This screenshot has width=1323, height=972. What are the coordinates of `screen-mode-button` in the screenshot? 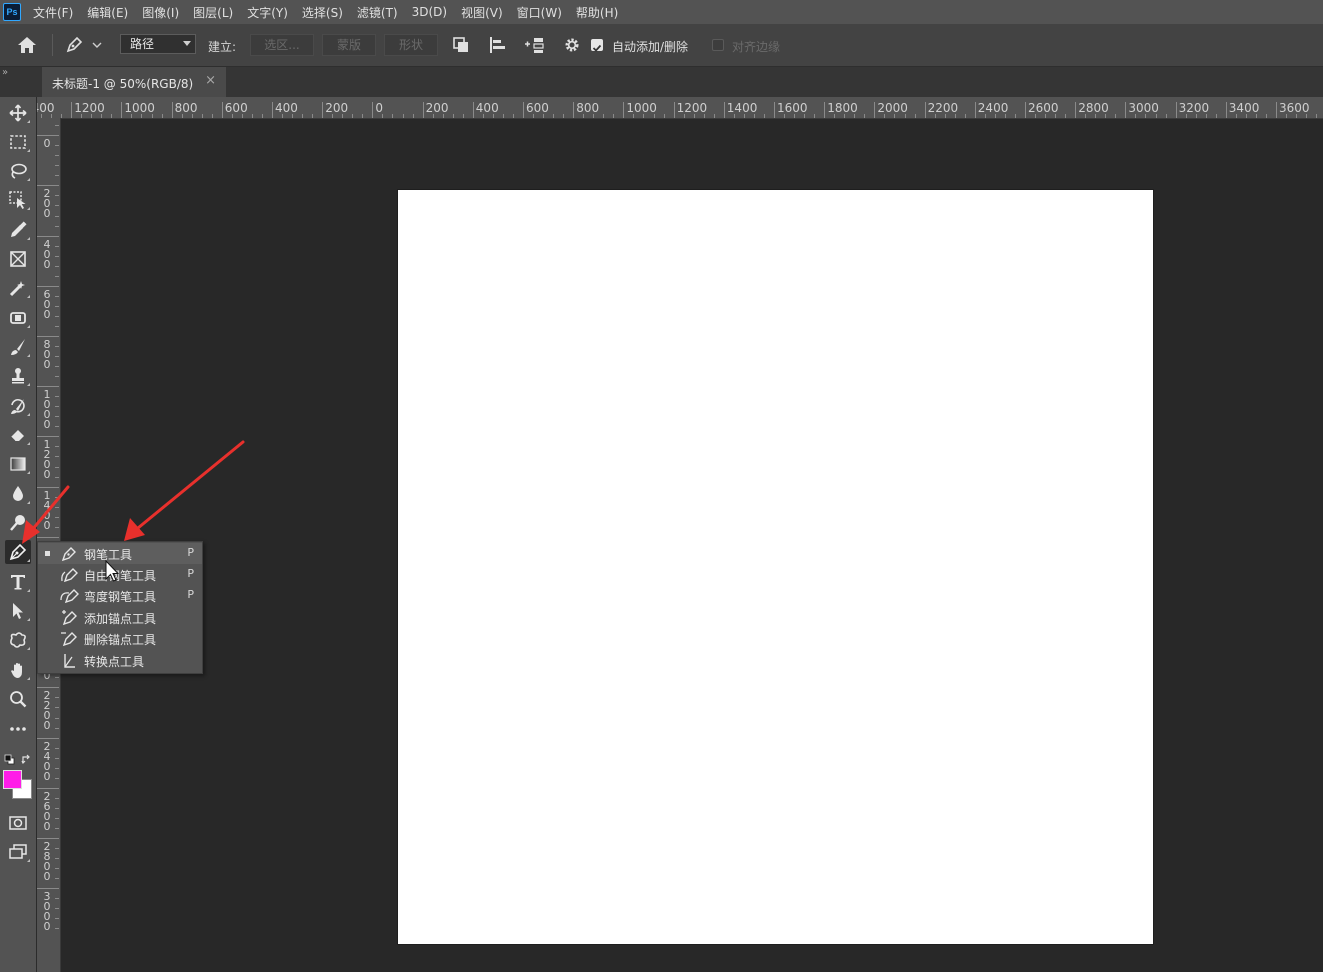 It's located at (18, 852).